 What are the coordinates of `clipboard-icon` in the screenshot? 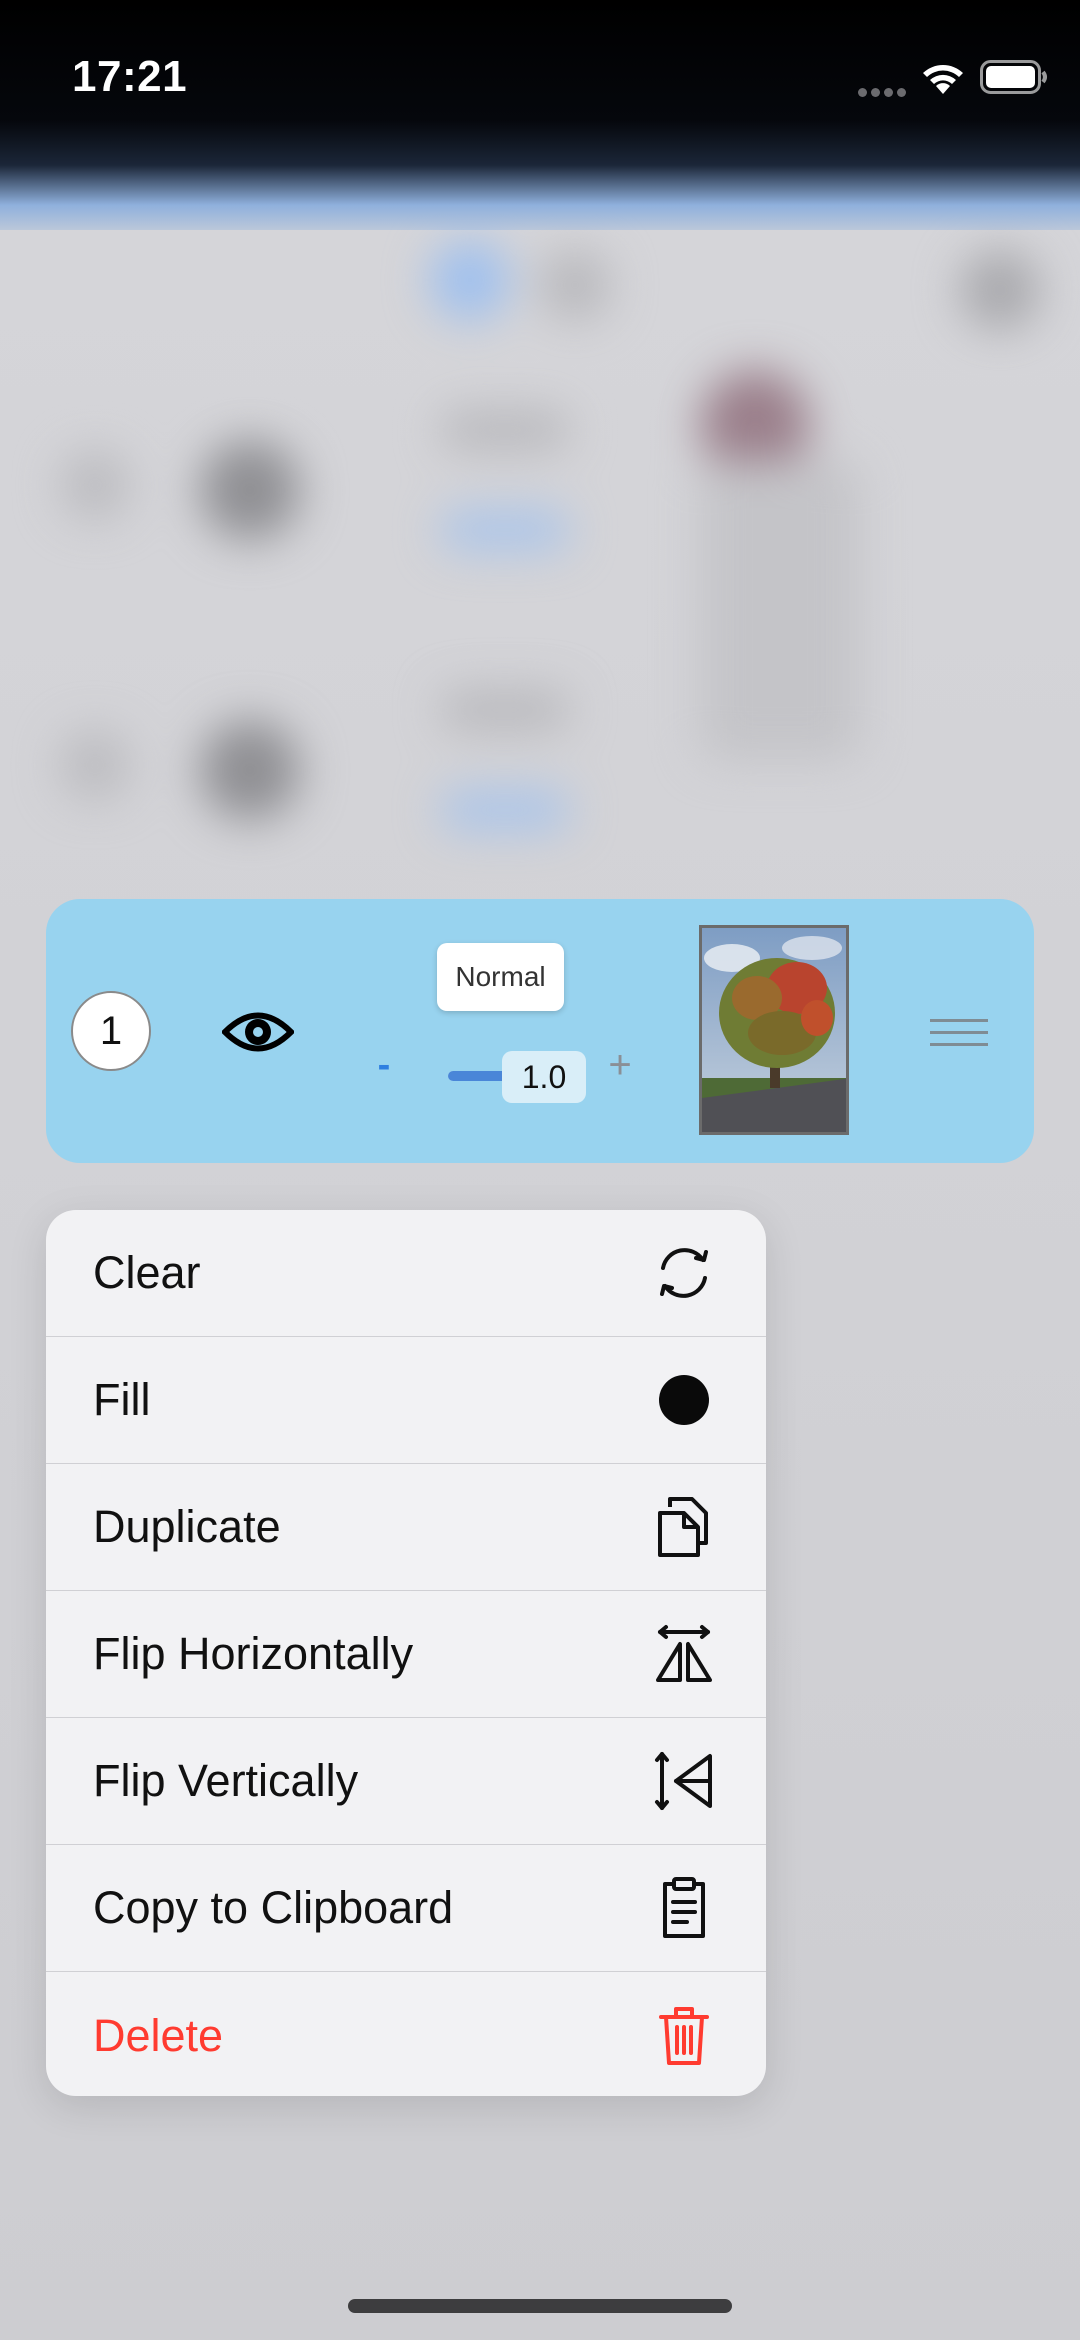 It's located at (684, 1908).